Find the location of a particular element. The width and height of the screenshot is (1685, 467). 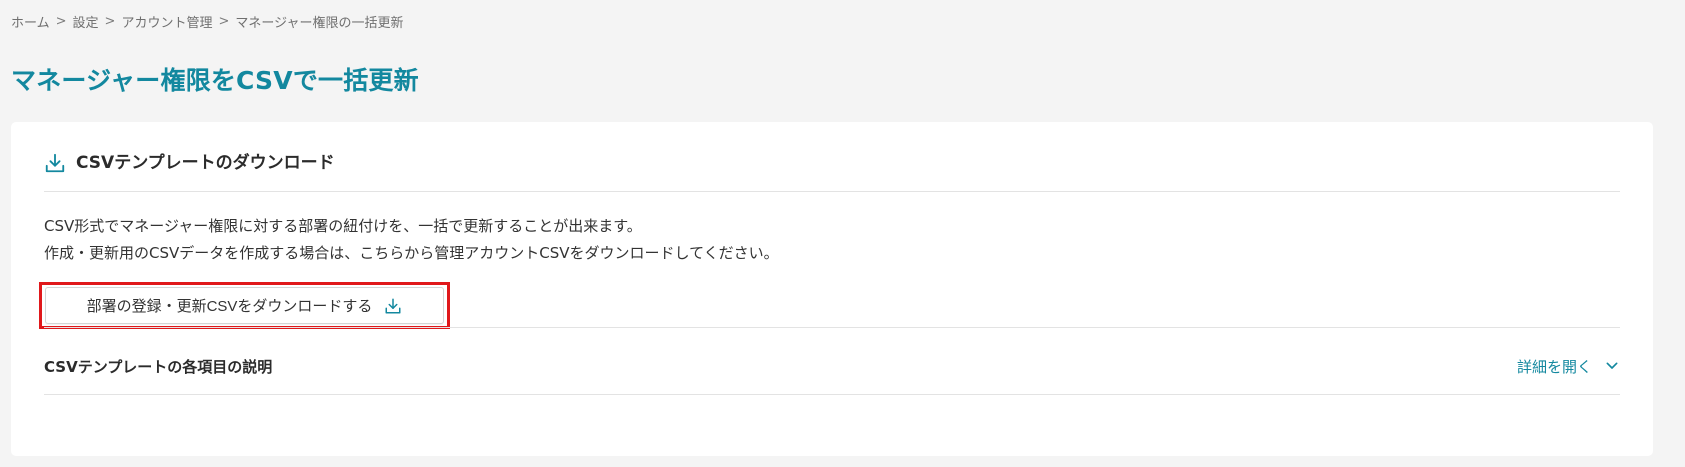

expand-details-label: 詳細を開く is located at coordinates (1554, 366).